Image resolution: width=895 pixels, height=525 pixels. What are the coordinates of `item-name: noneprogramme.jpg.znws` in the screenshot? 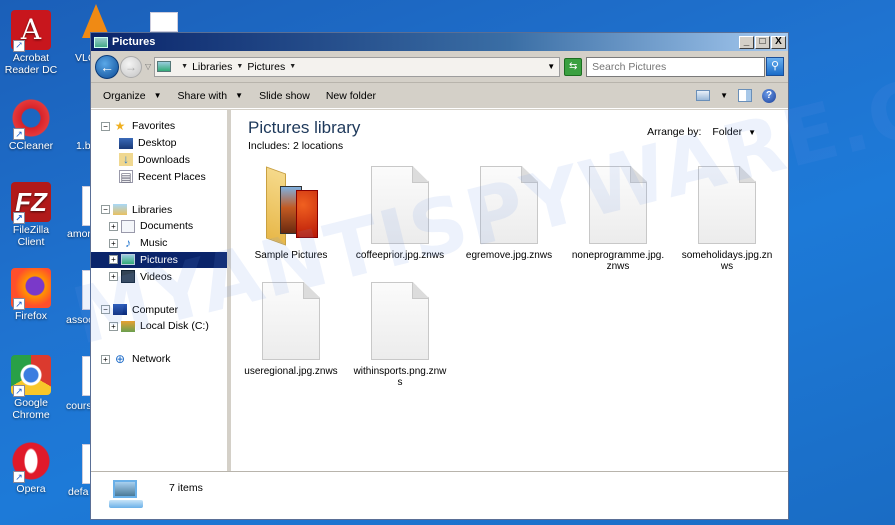 It's located at (618, 261).